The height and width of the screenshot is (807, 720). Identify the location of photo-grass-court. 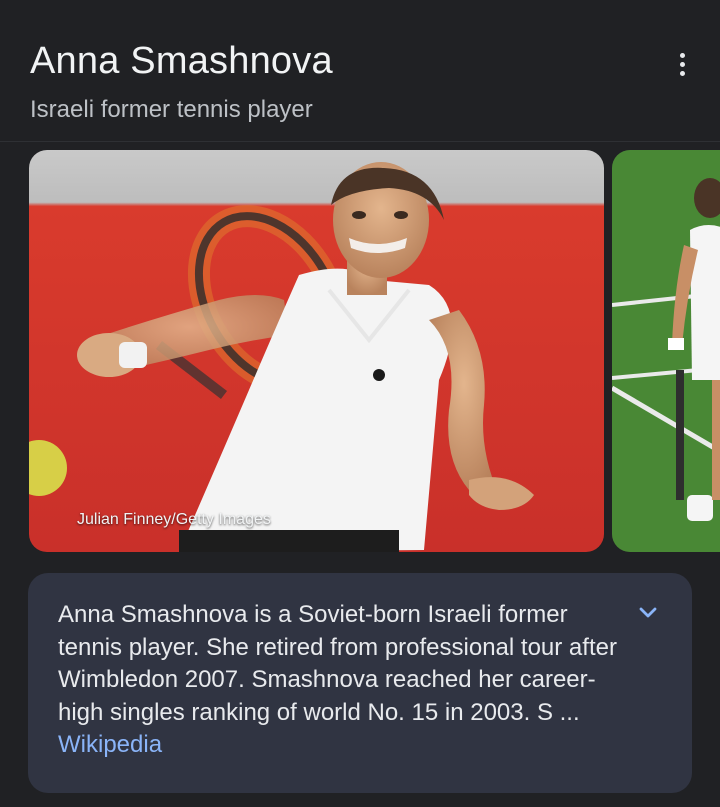
(666, 351).